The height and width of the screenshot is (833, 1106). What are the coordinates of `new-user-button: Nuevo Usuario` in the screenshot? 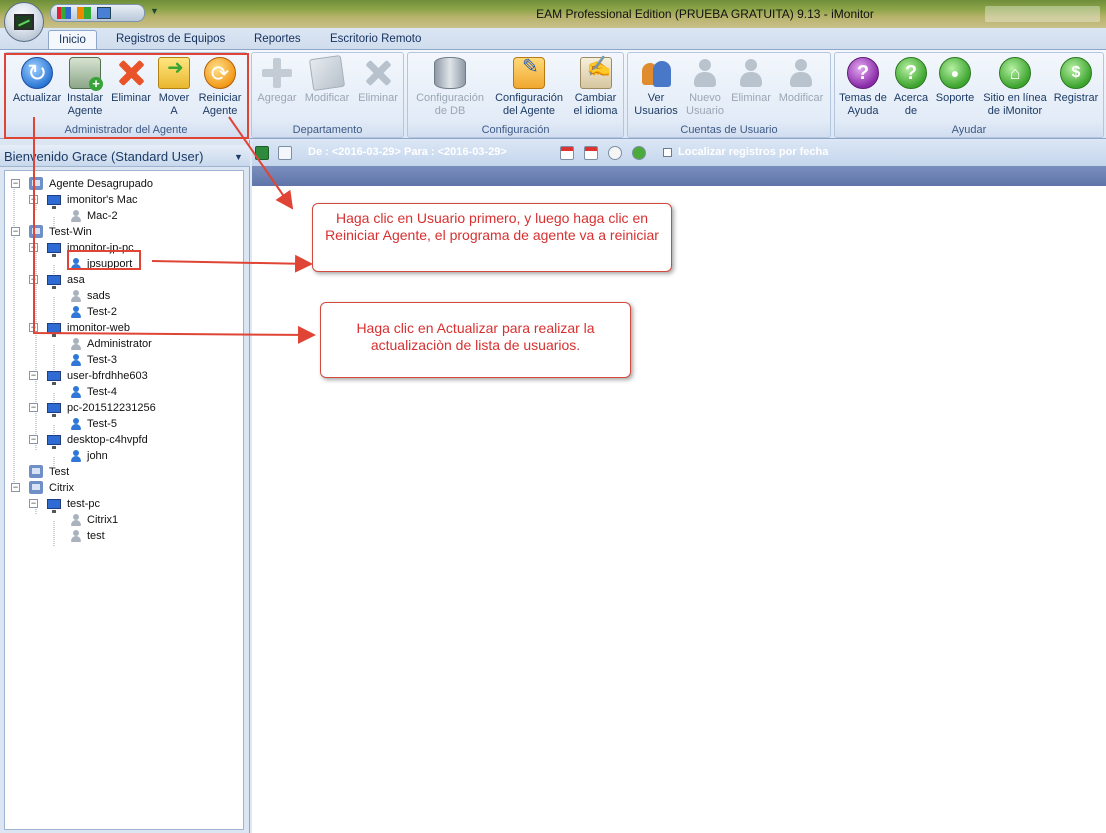 It's located at (705, 87).